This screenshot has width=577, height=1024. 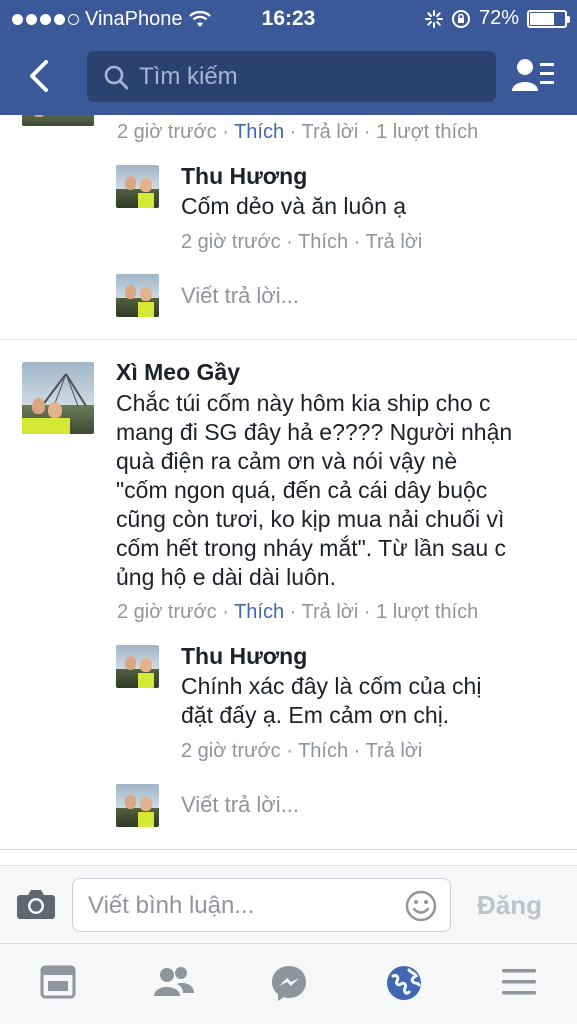 I want to click on activity-icon, so click(x=433, y=18).